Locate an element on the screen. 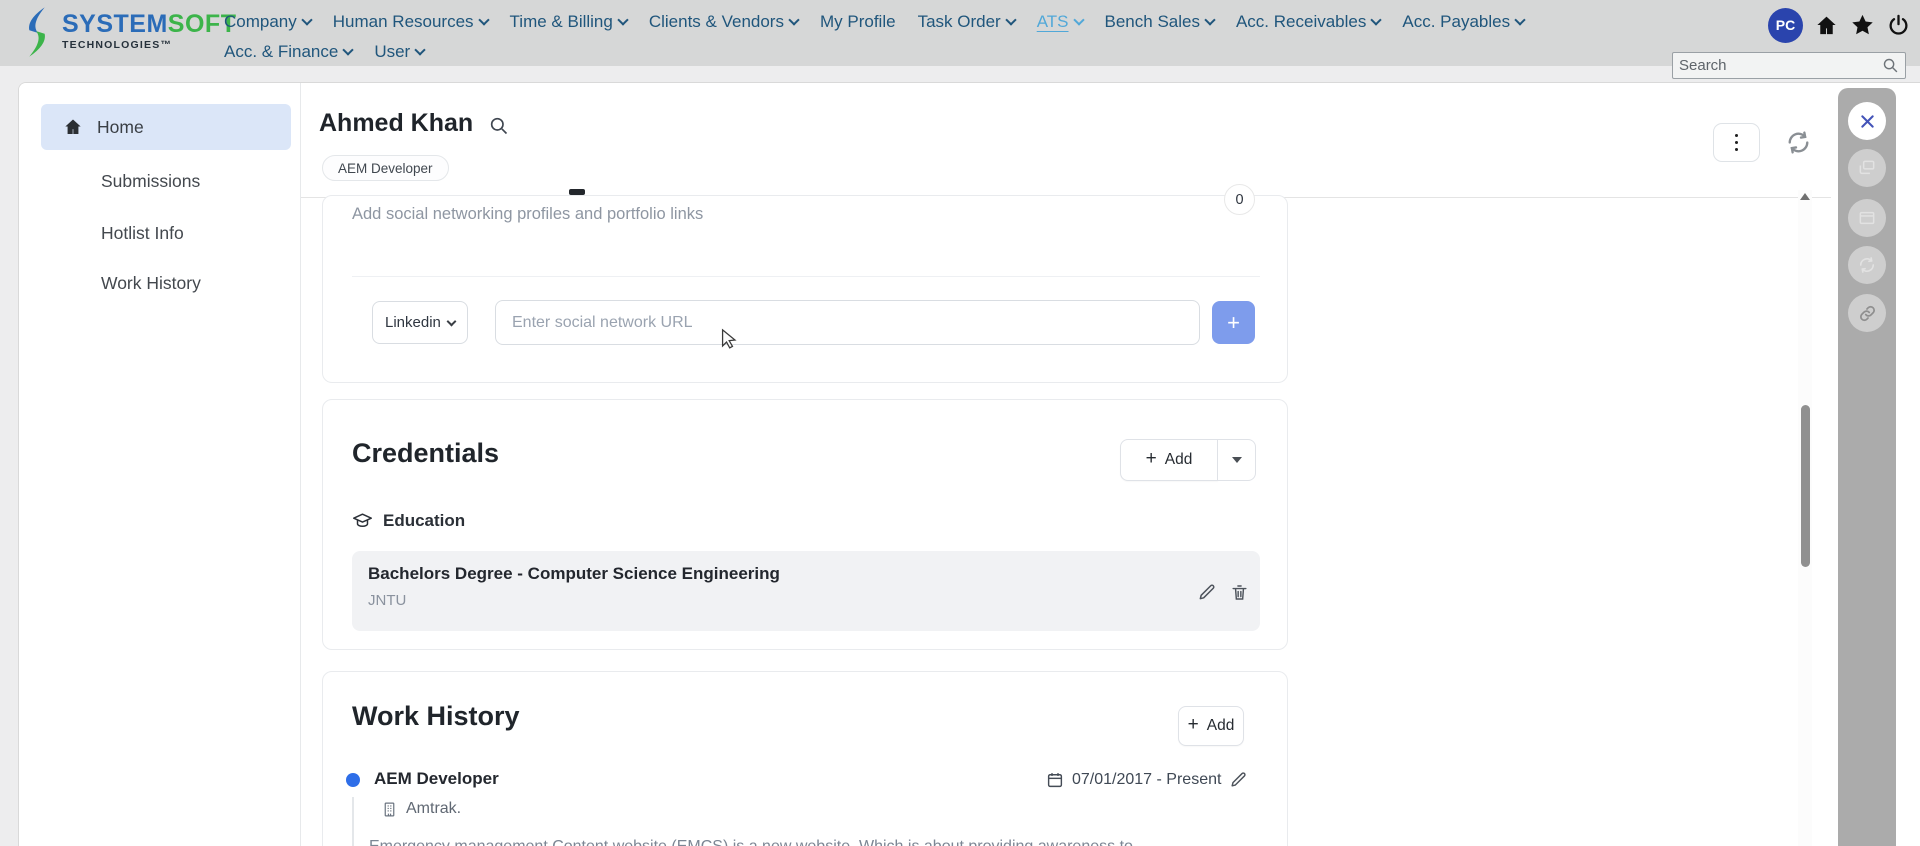 Image resolution: width=1920 pixels, height=846 pixels. caret-down-icon is located at coordinates (1236, 460).